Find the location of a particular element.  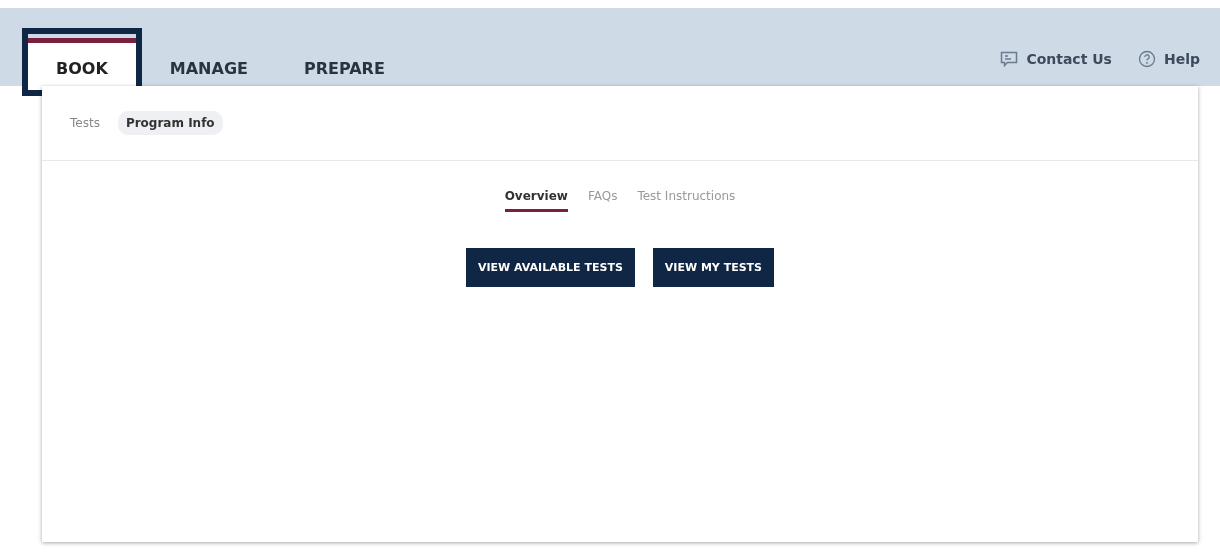

section-tab: Overview is located at coordinates (536, 199).